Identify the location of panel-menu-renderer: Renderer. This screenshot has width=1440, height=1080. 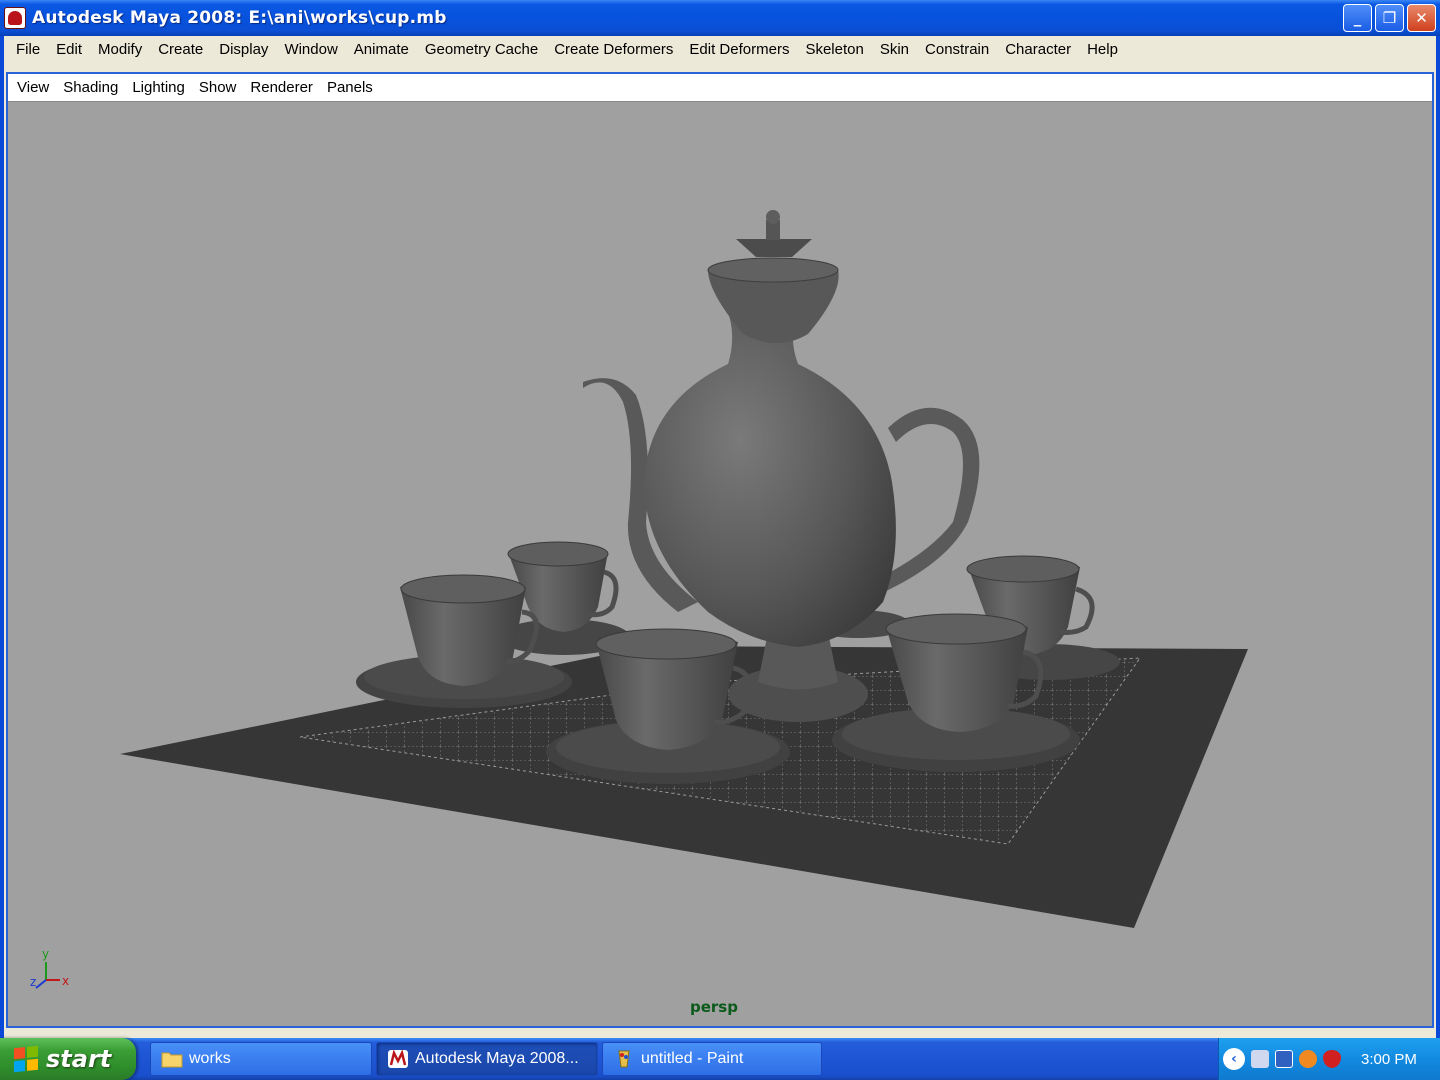
(281, 88).